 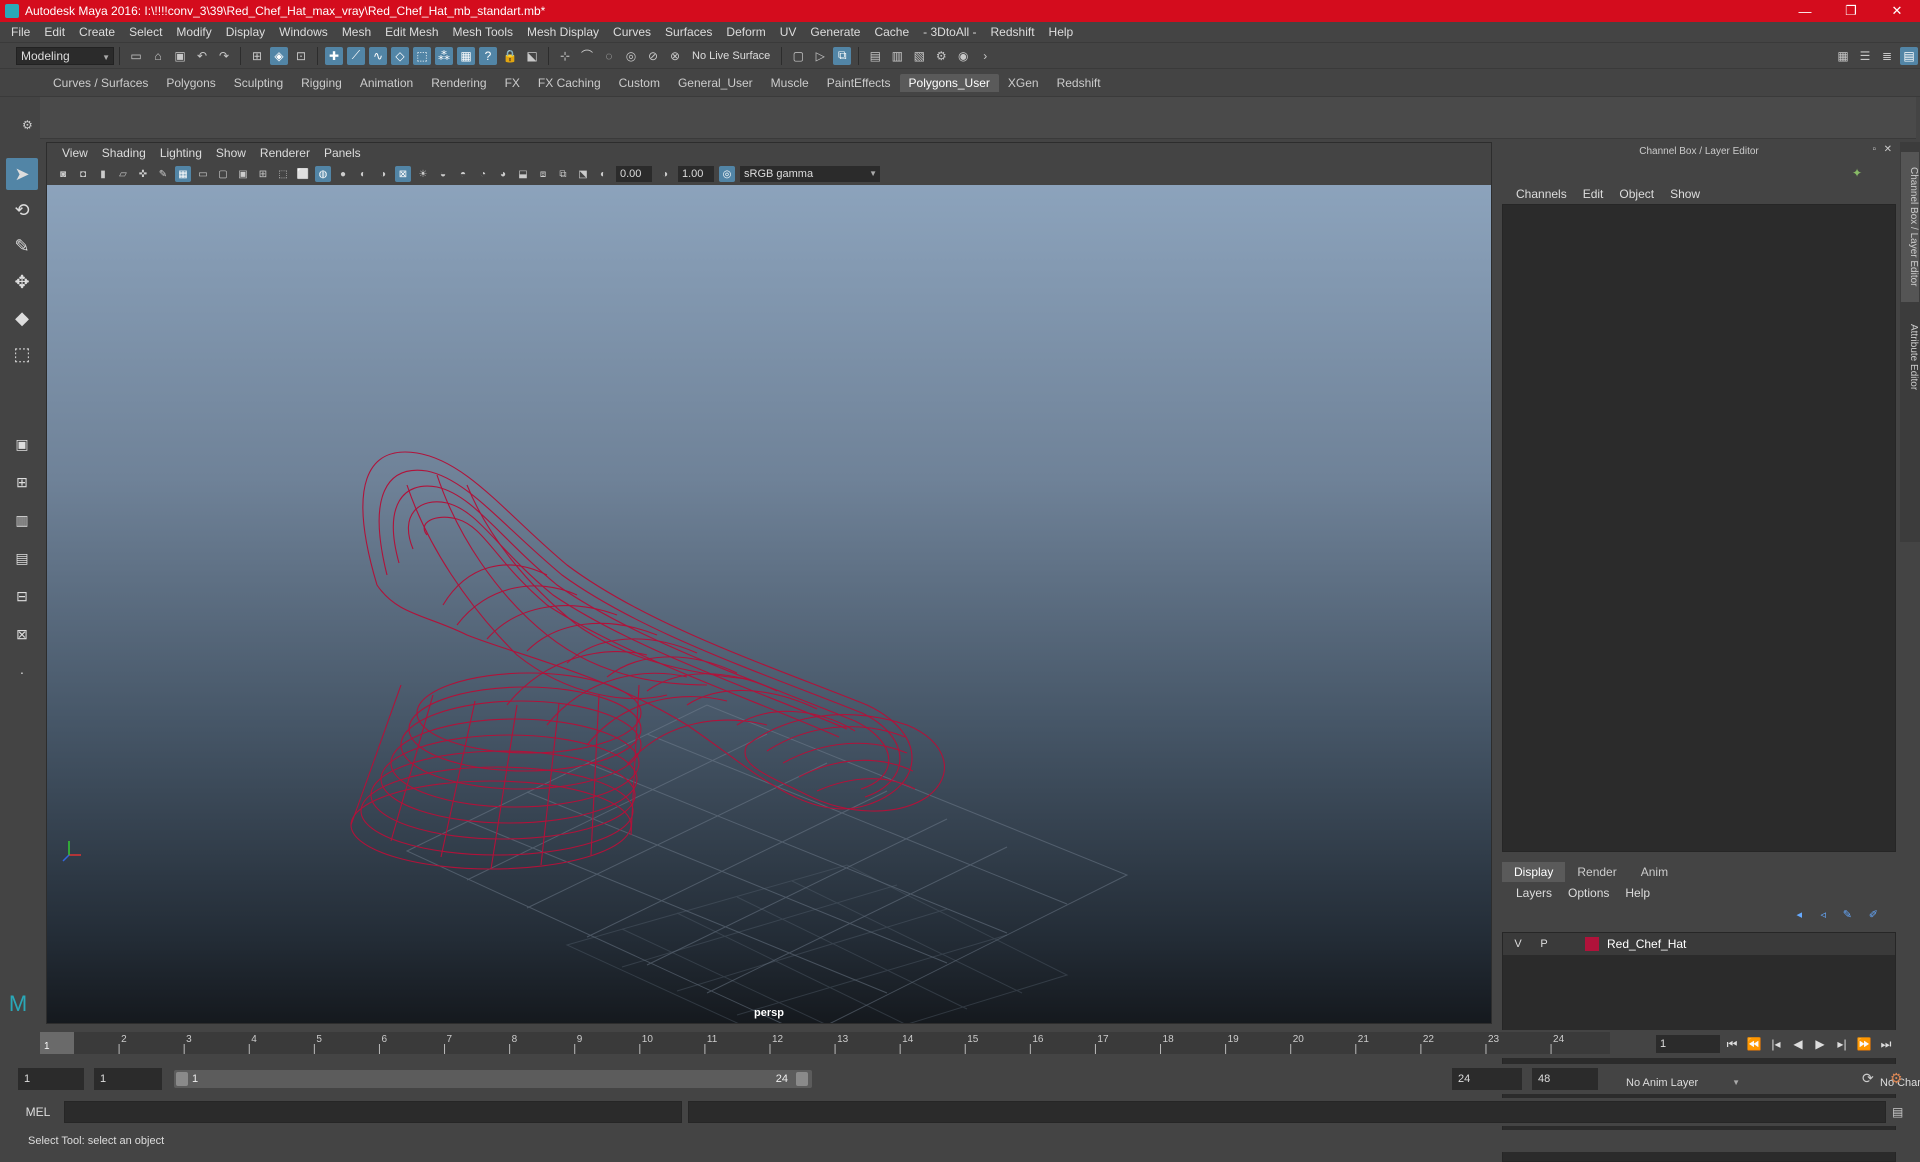 I want to click on shelf-tab-rendering: Rendering, so click(x=458, y=83).